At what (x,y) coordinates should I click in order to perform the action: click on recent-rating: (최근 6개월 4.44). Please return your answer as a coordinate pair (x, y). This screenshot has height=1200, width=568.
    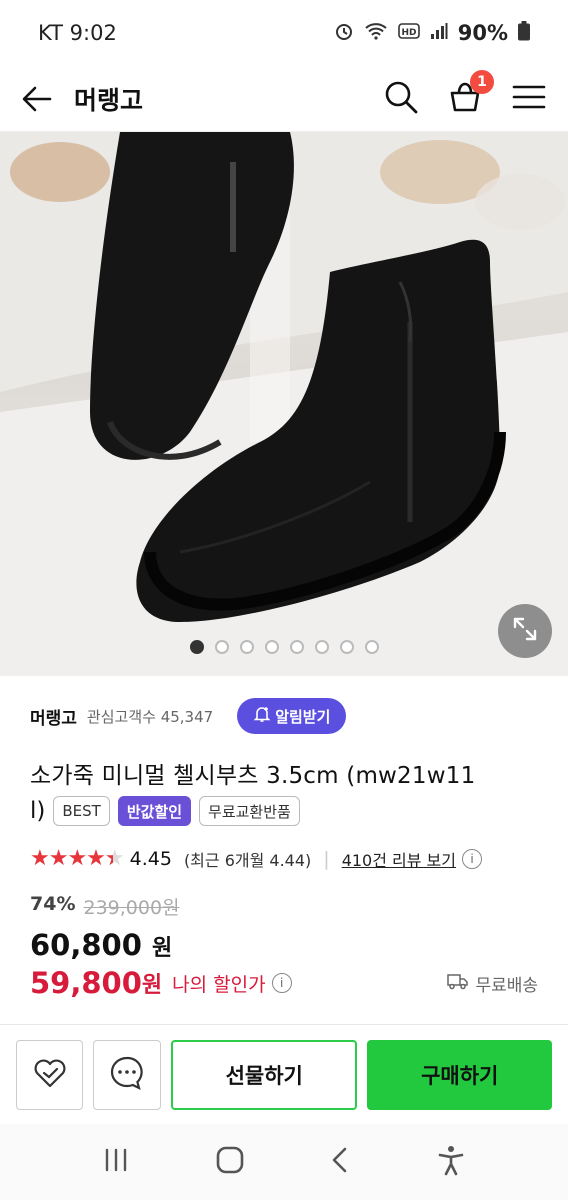
    Looking at the image, I should click on (247, 860).